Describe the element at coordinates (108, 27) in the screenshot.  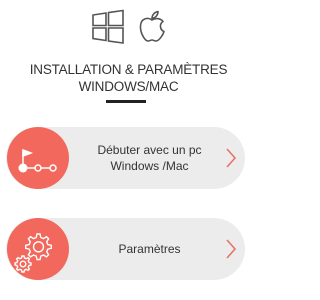
I see `windows-icon` at that location.